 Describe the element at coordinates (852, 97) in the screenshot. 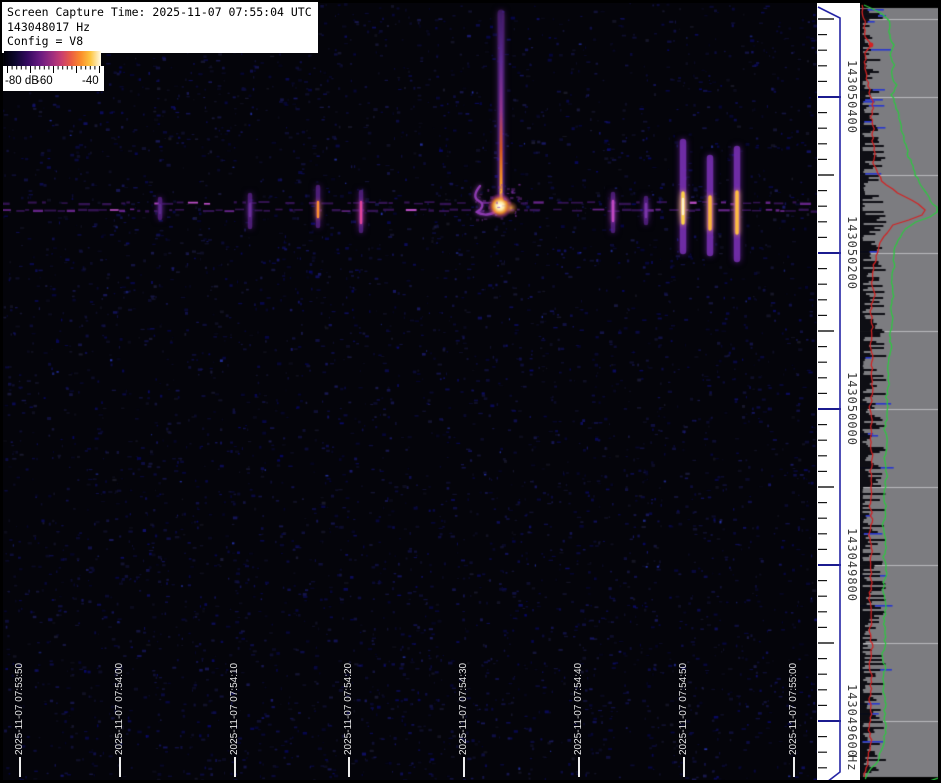

I see `frequency-tick-label: 143050400` at that location.